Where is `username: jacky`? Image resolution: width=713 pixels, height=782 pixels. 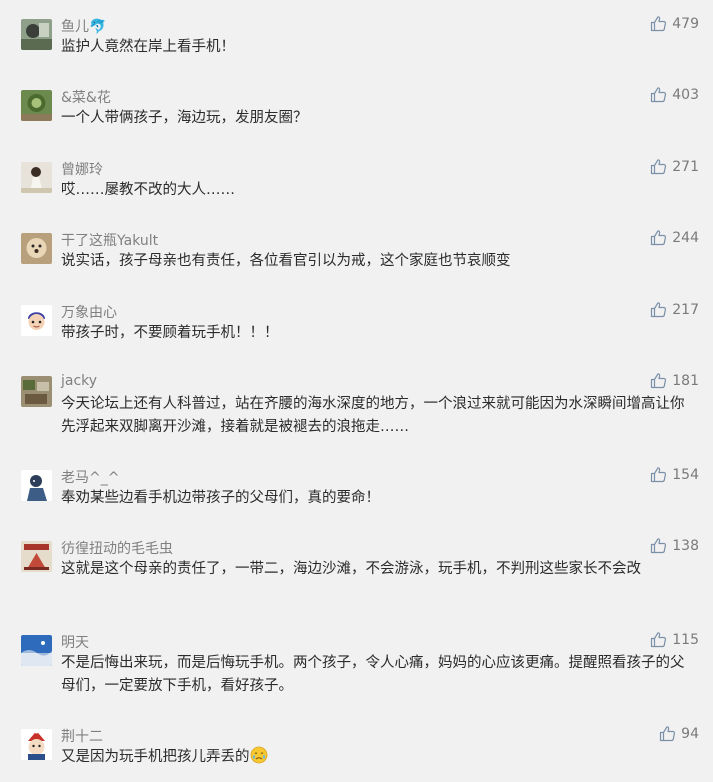
username: jacky is located at coordinates (79, 381).